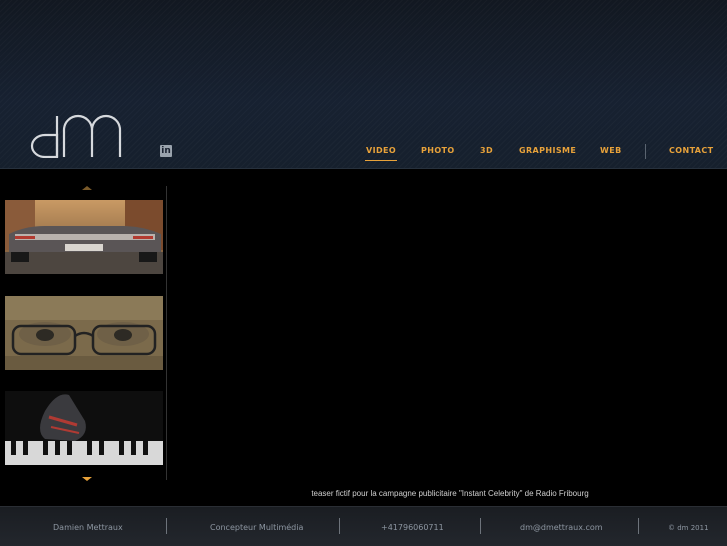  I want to click on scroll-up-icon, so click(87, 188).